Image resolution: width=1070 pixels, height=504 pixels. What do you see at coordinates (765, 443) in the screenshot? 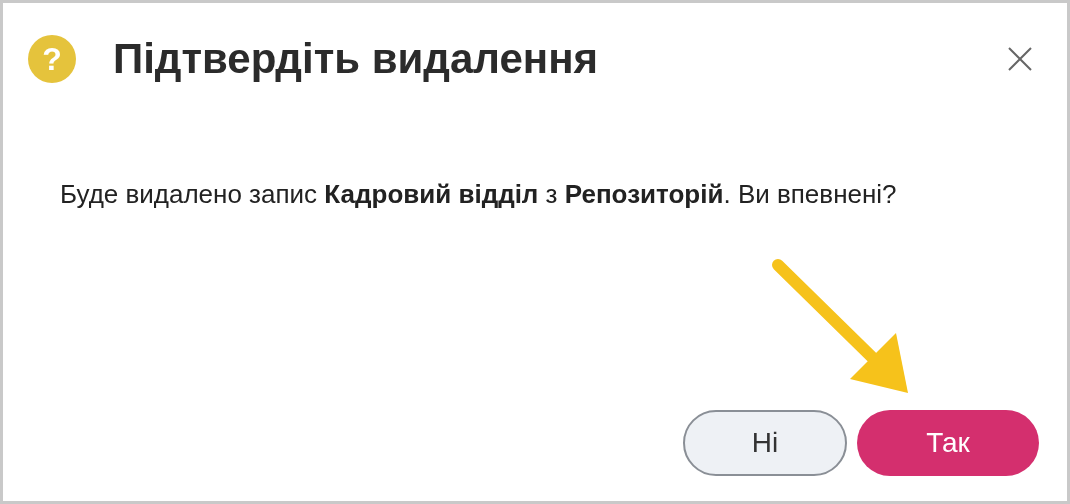
I see `cancel-button: Ні` at bounding box center [765, 443].